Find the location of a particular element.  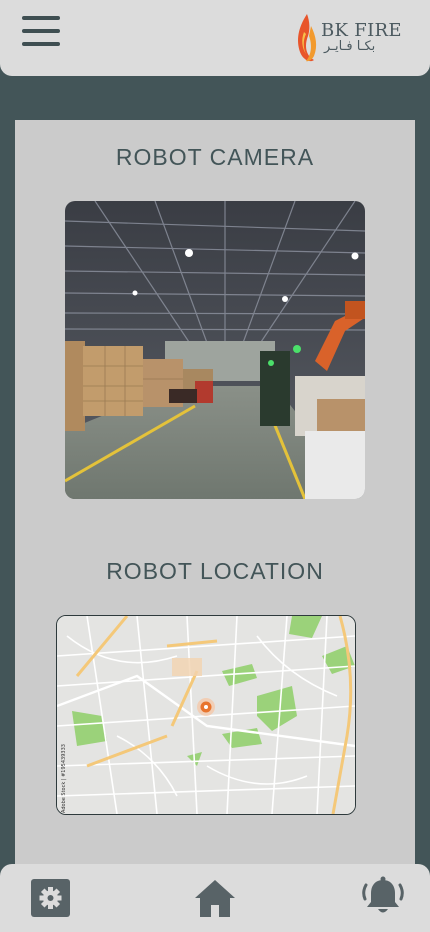

settings-button is located at coordinates (50, 898).